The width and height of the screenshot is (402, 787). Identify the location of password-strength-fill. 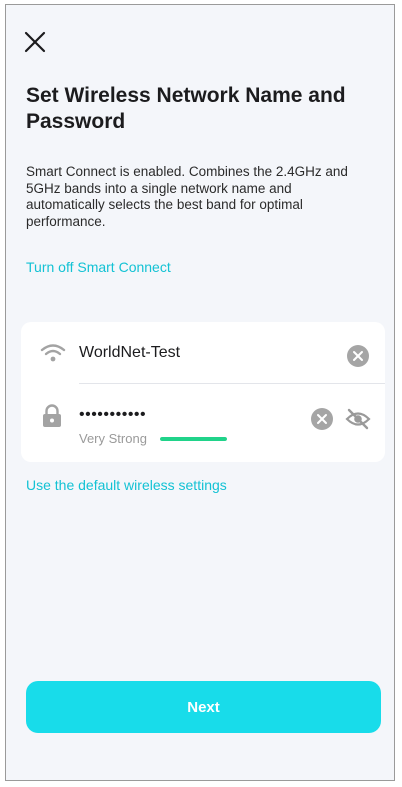
(193, 439).